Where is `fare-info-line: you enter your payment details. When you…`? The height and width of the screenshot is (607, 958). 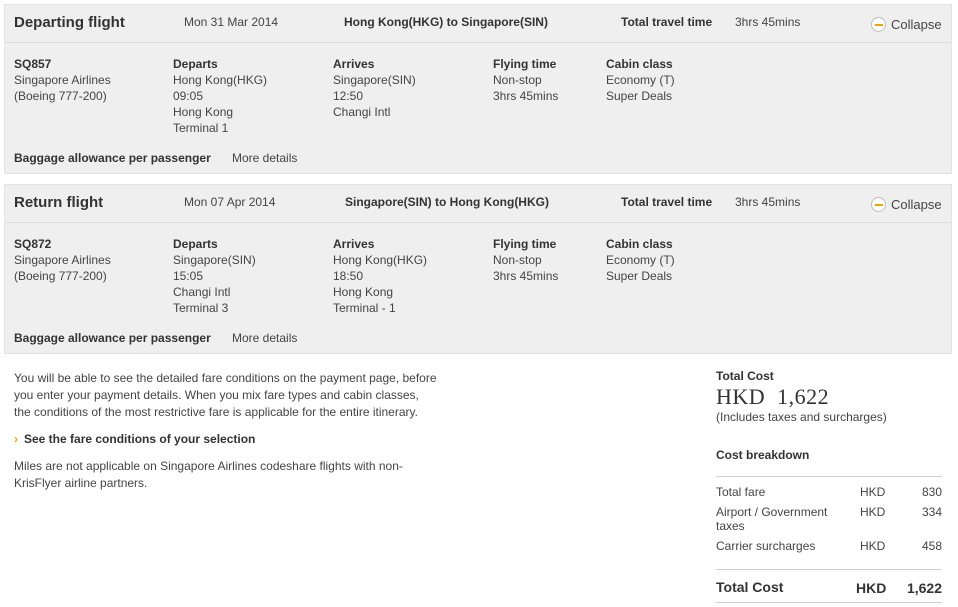
fare-info-line: you enter your payment details. When you… is located at coordinates (216, 395).